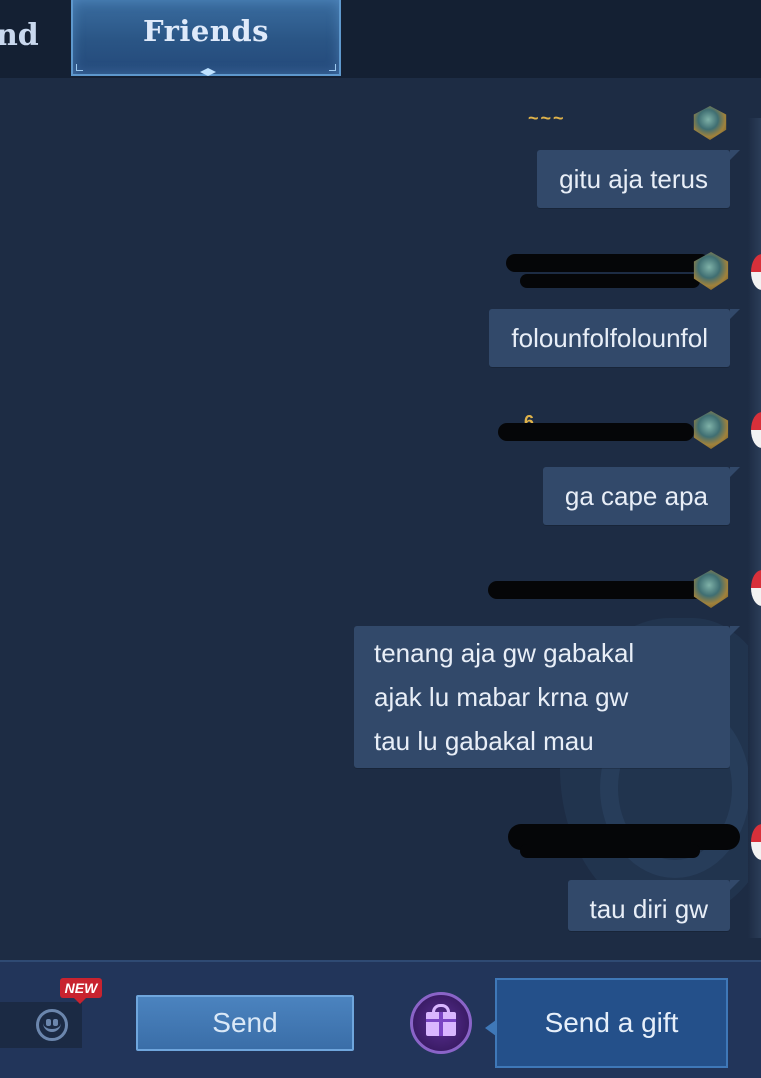  I want to click on tab-friends-label: Friends, so click(205, 31).